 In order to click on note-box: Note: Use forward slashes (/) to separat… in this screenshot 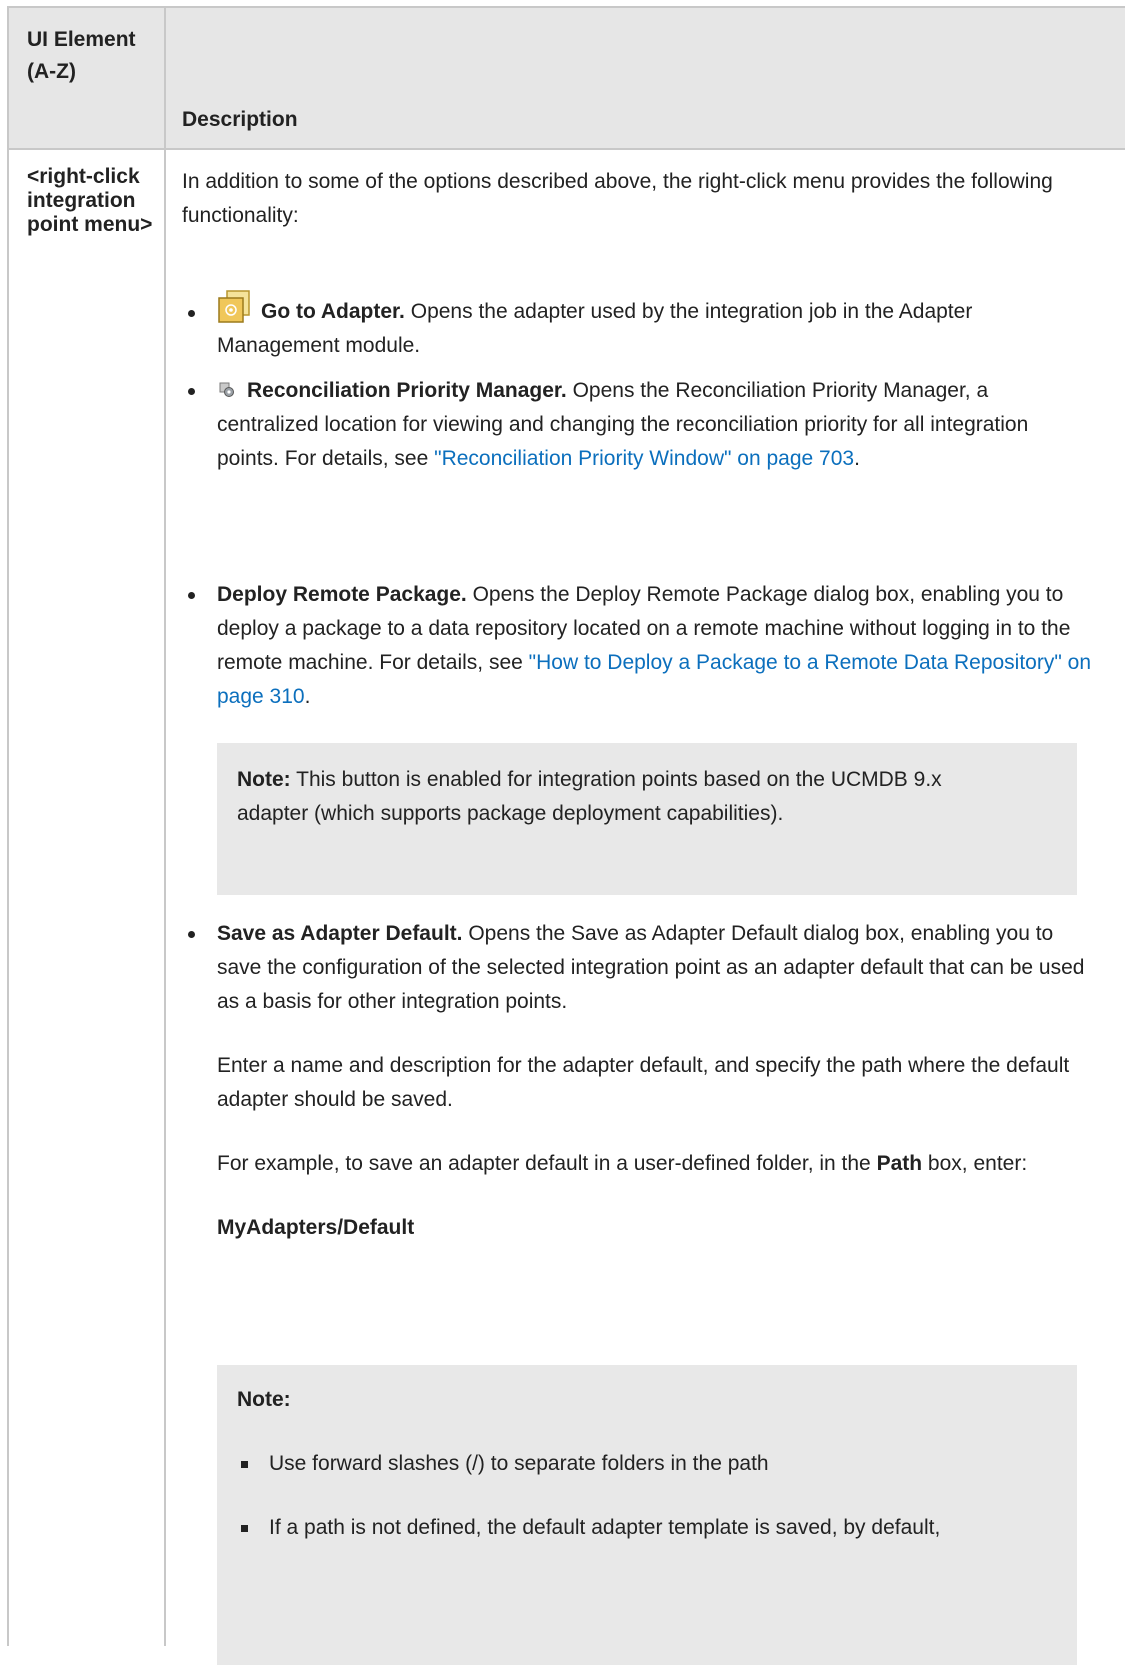, I will do `click(647, 1515)`.